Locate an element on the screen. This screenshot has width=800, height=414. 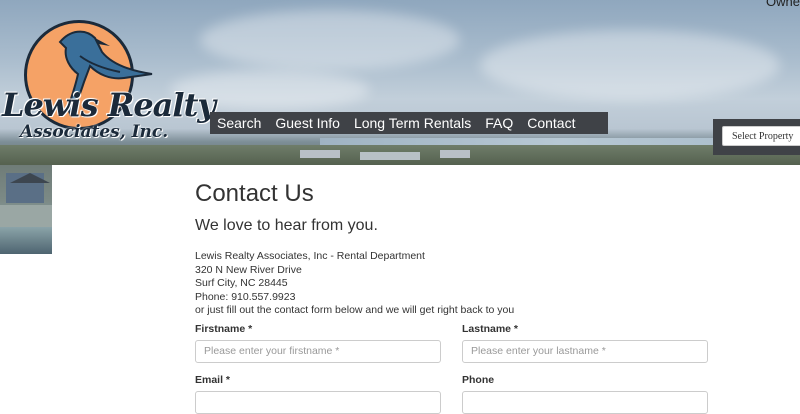
nav-long-term-rentals: Long Term Rentals is located at coordinates (412, 123).